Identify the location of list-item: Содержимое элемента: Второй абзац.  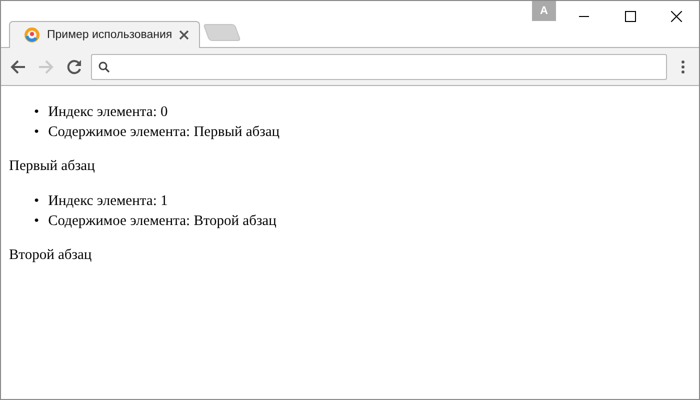
(162, 221).